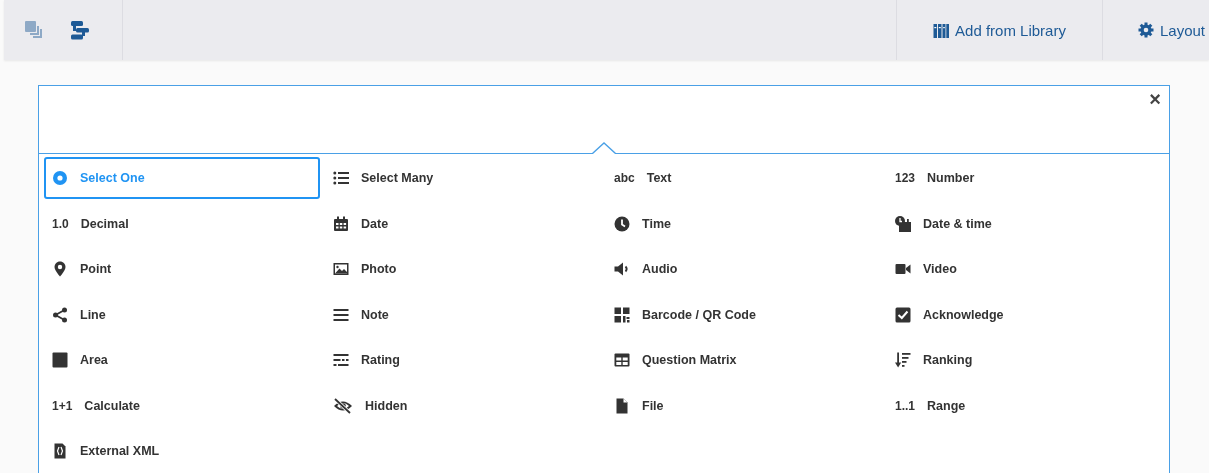 This screenshot has width=1209, height=473. I want to click on question-type-option: Line, so click(182, 314).